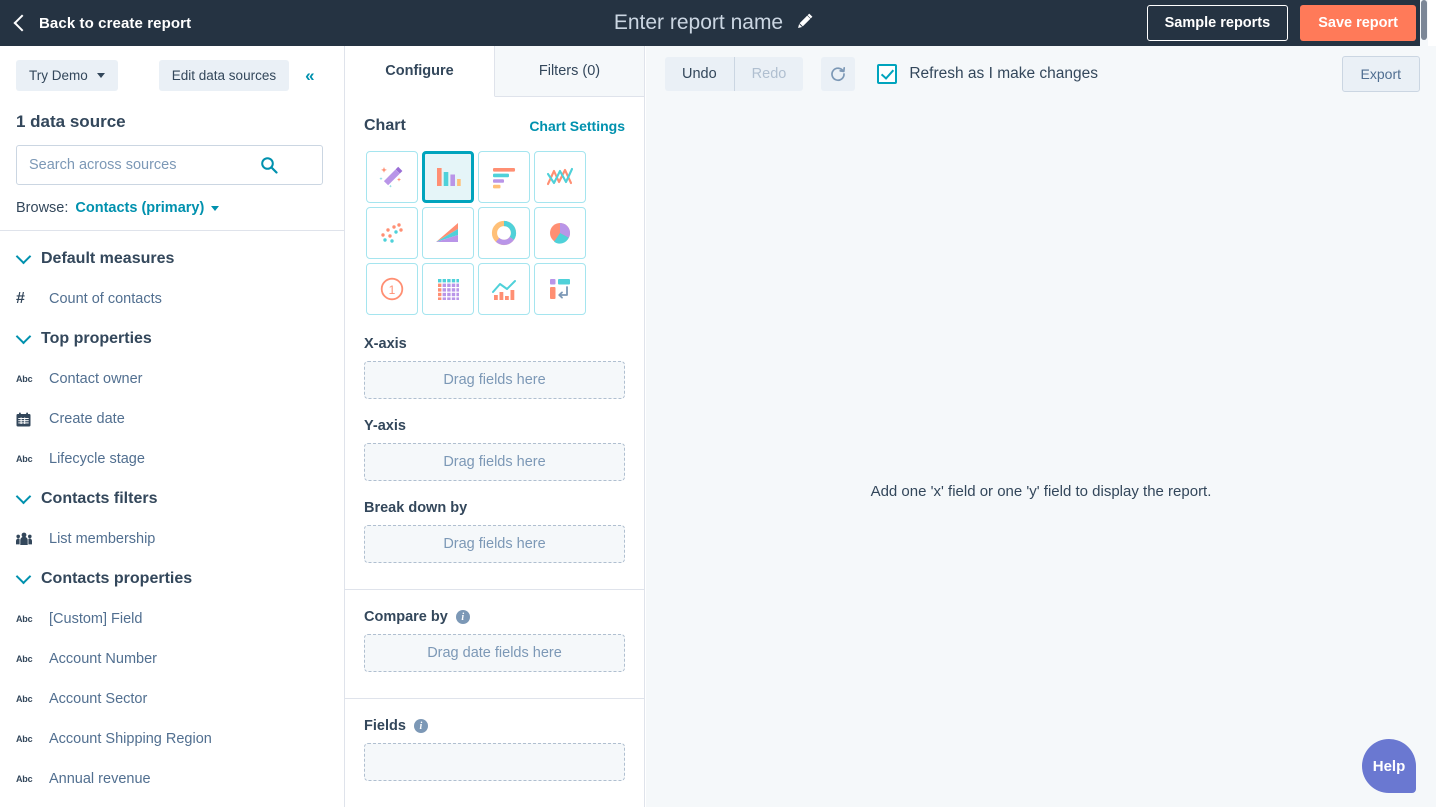 The width and height of the screenshot is (1436, 807). I want to click on fields-label: Fields i, so click(494, 726).